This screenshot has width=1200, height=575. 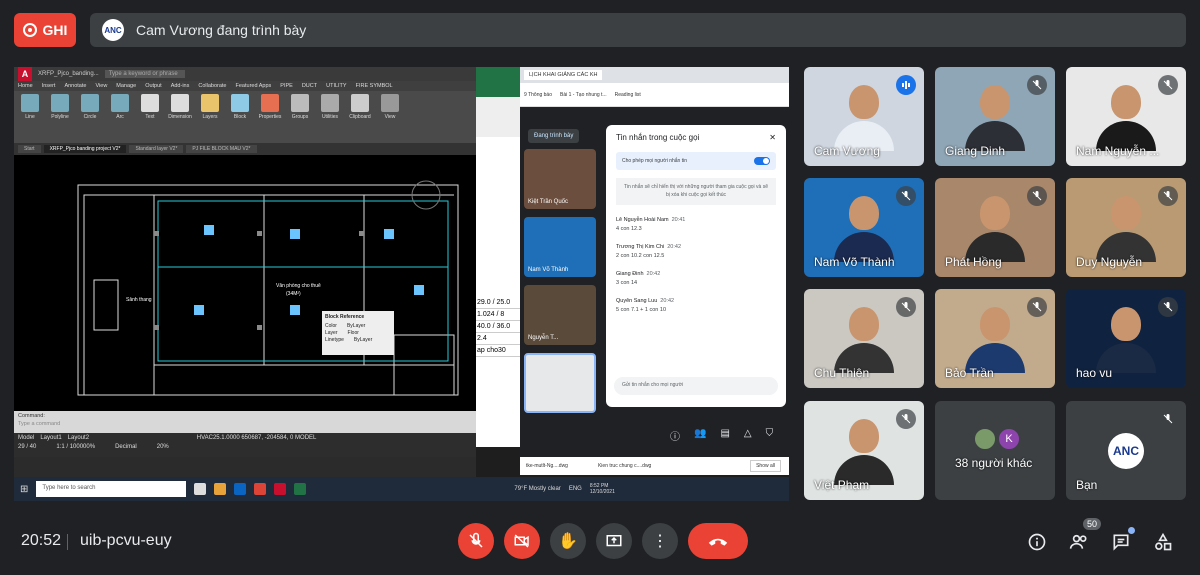 What do you see at coordinates (156, 149) in the screenshot?
I see `file-tab: Standard layer V2*` at bounding box center [156, 149].